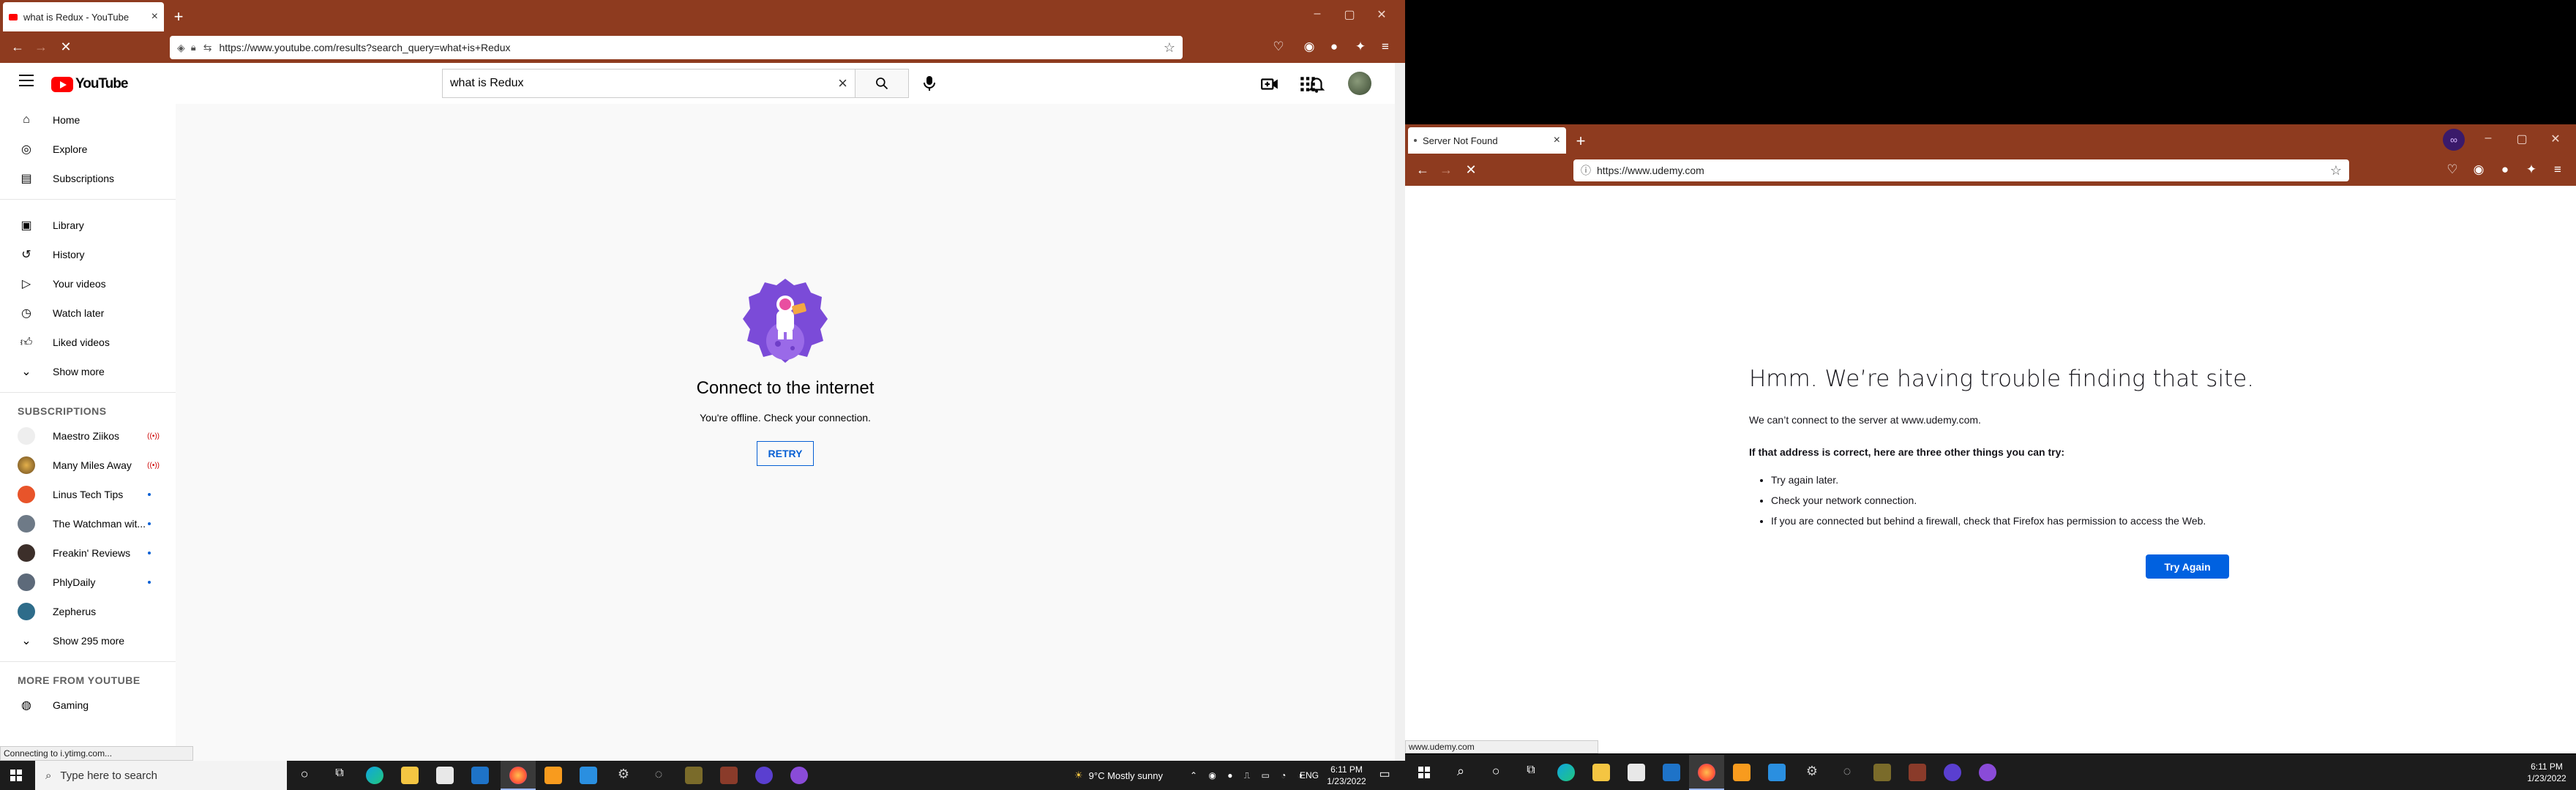  I want to click on create-video-icon, so click(1269, 84).